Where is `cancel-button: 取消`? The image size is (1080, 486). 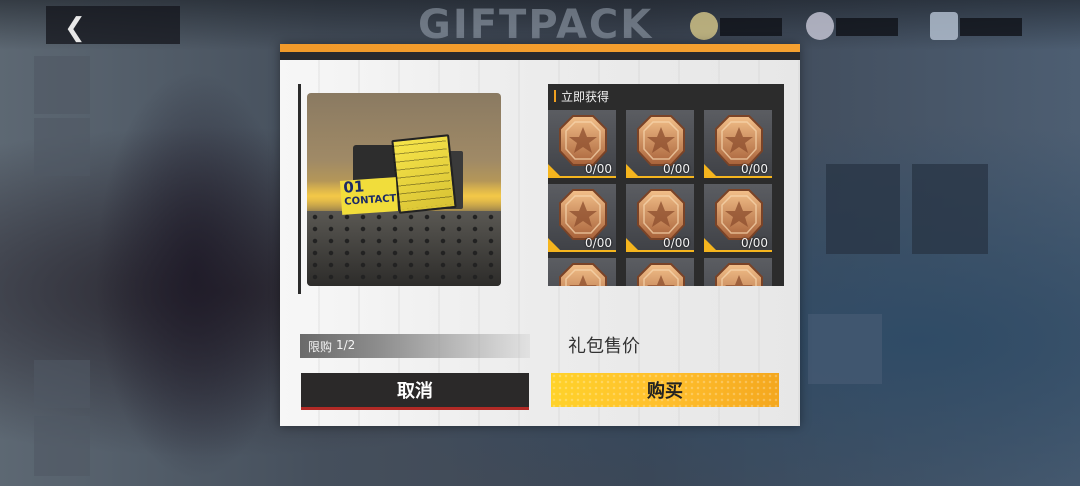 cancel-button: 取消 is located at coordinates (415, 391).